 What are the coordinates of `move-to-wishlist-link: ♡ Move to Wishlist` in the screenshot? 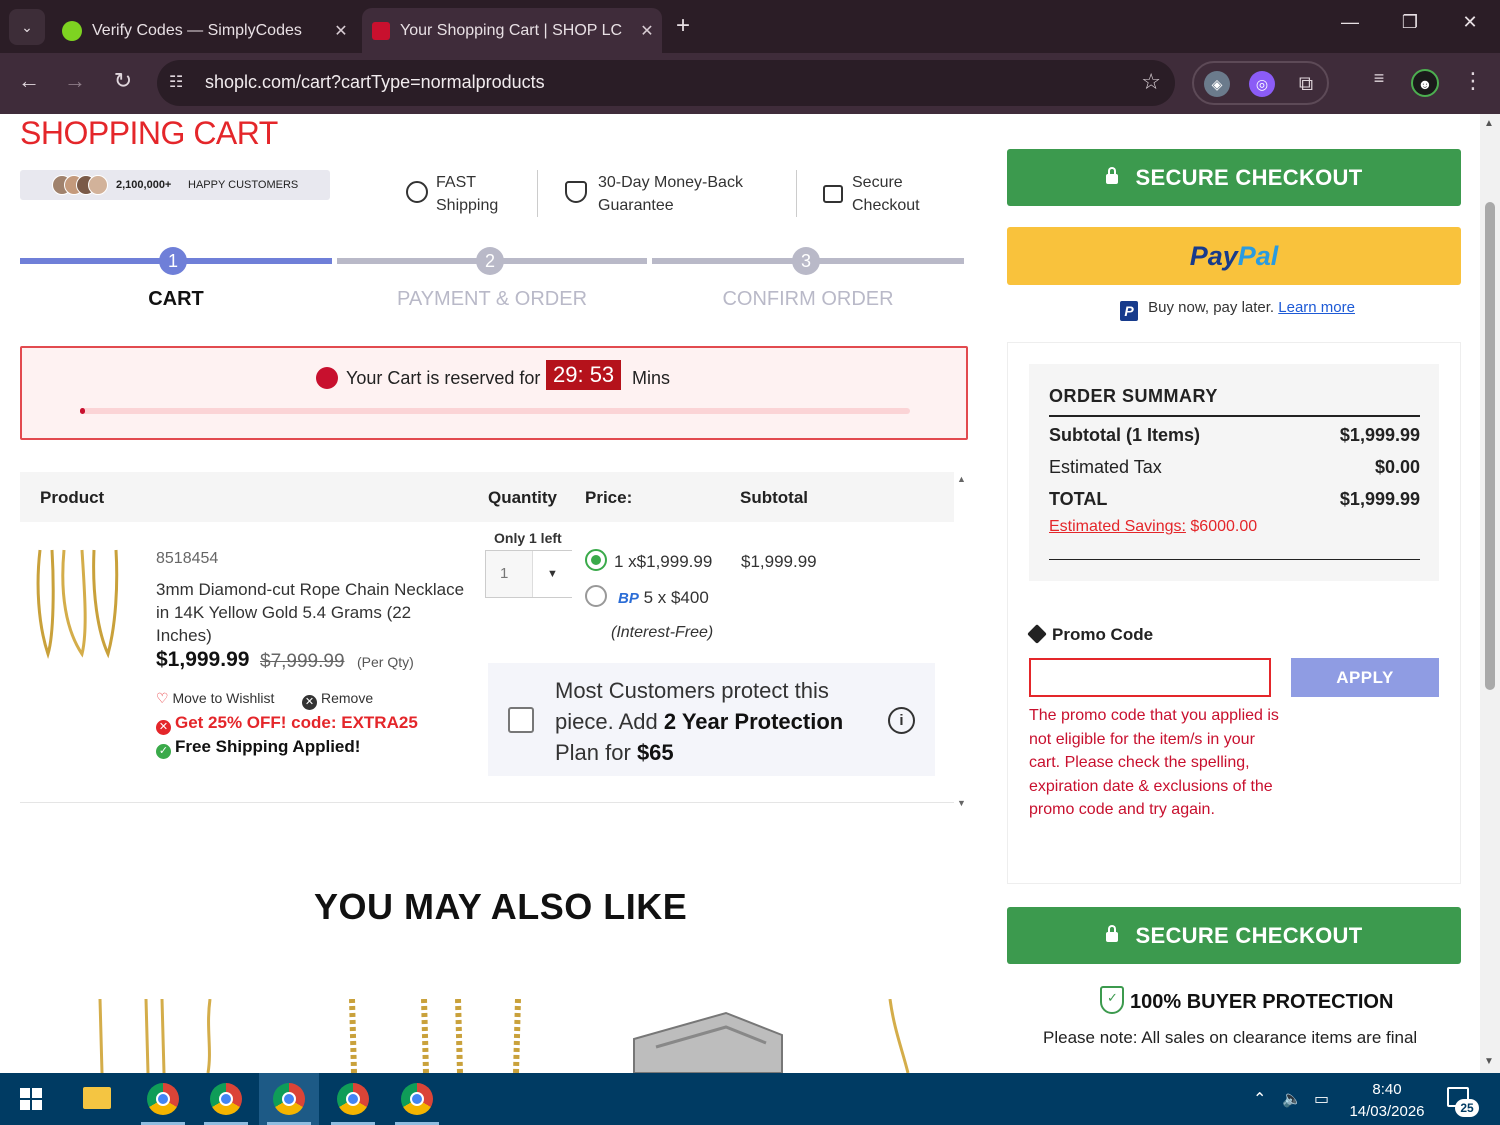 It's located at (215, 698).